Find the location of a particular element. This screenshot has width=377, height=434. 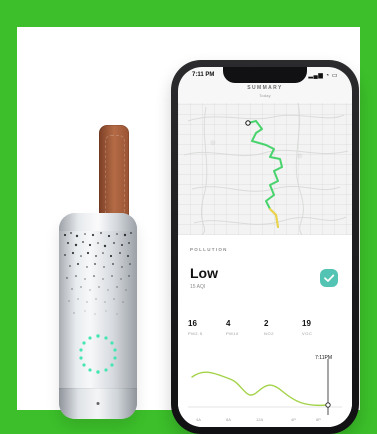

pollution-aqi: 15 AQI is located at coordinates (198, 287).